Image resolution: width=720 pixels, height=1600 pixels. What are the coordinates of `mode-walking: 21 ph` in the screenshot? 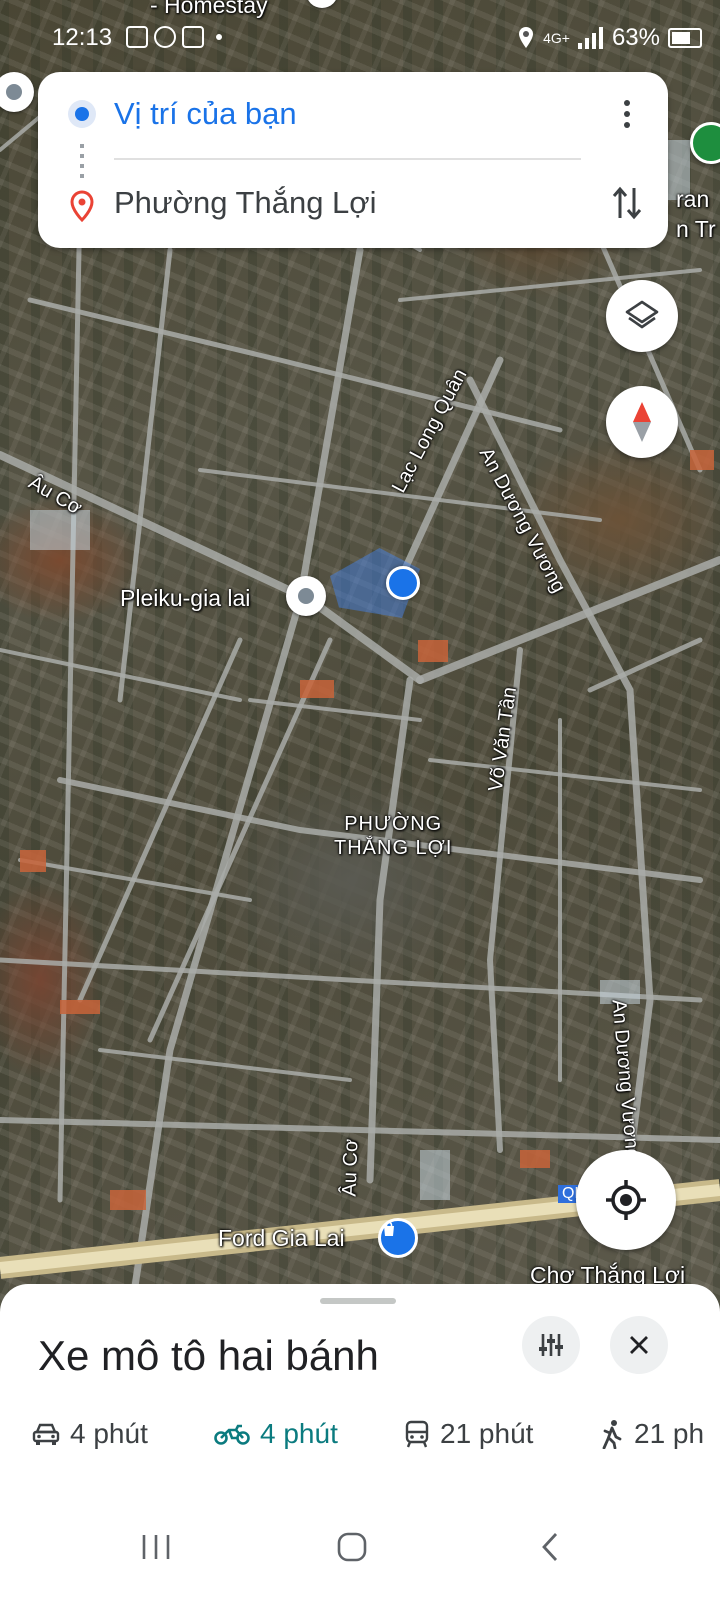 It's located at (652, 1434).